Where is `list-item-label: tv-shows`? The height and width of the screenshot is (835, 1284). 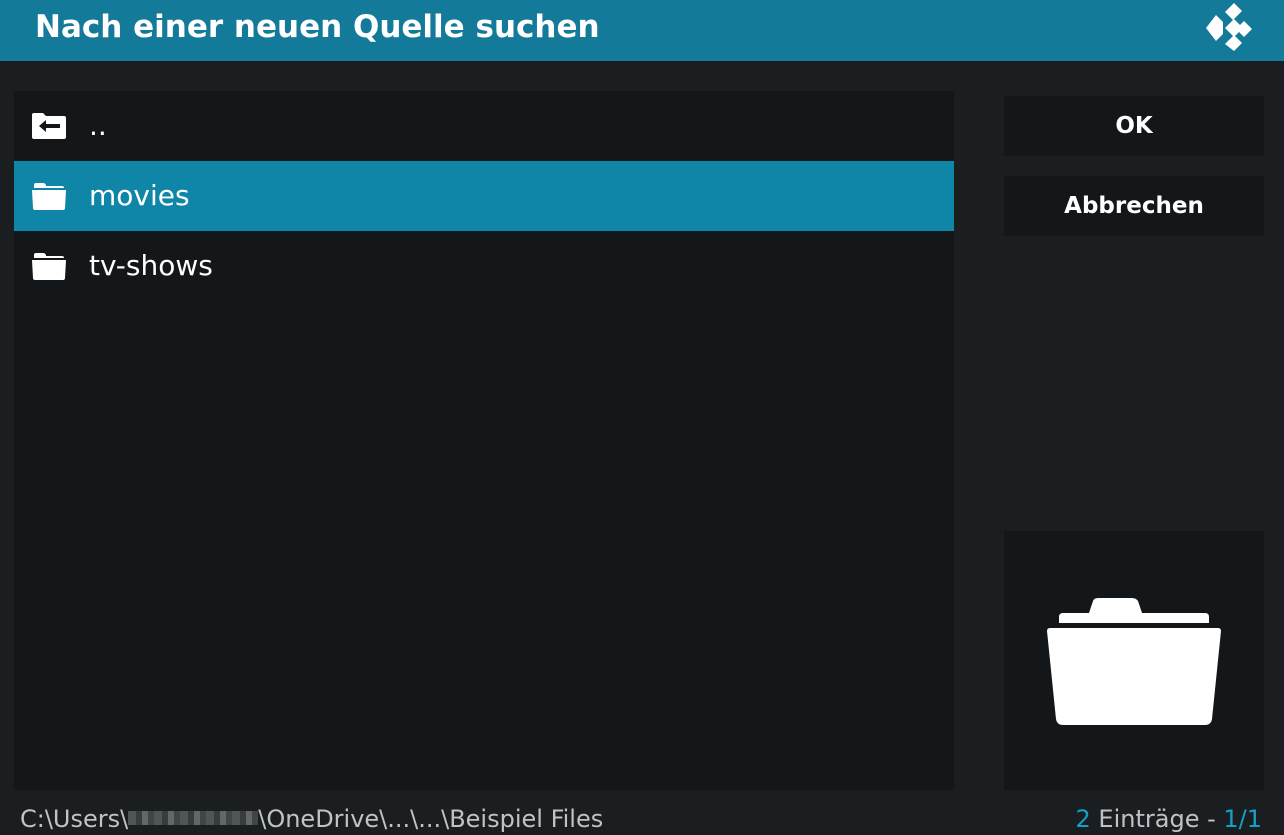 list-item-label: tv-shows is located at coordinates (151, 265).